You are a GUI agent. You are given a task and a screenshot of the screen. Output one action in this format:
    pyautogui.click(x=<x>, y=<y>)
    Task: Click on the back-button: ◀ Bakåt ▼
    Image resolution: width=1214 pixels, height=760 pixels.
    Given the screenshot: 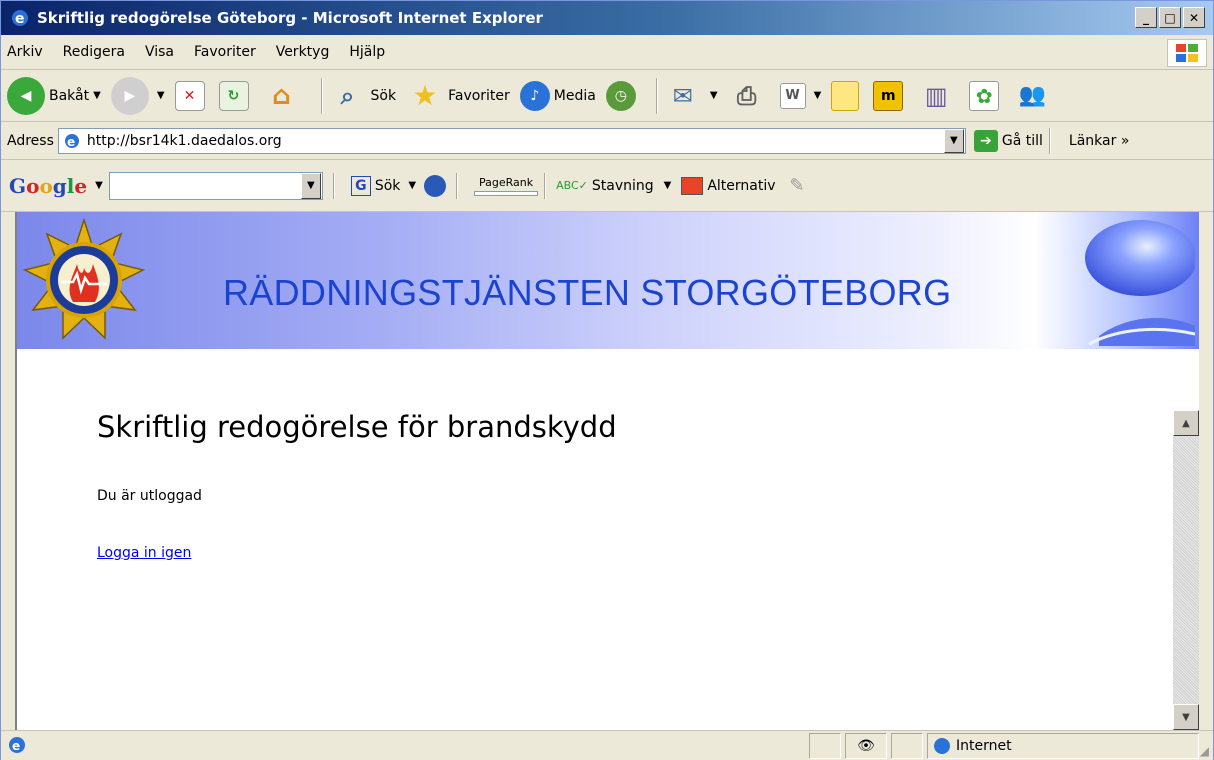 What is the action you would take?
    pyautogui.click(x=54, y=95)
    